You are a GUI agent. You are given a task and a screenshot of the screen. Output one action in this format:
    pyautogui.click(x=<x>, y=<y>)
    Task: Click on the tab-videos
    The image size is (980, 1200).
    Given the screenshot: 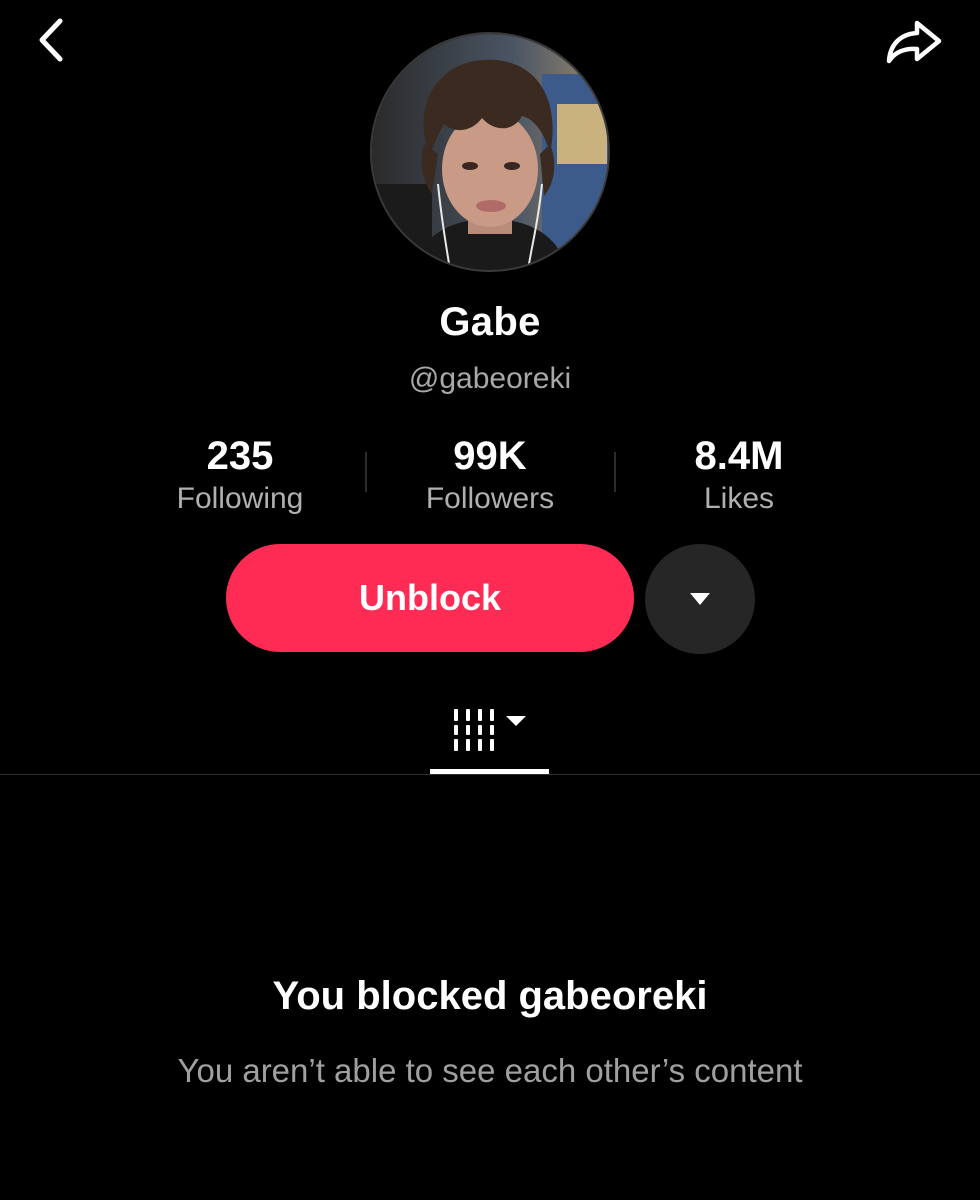 What is the action you would take?
    pyautogui.click(x=490, y=730)
    